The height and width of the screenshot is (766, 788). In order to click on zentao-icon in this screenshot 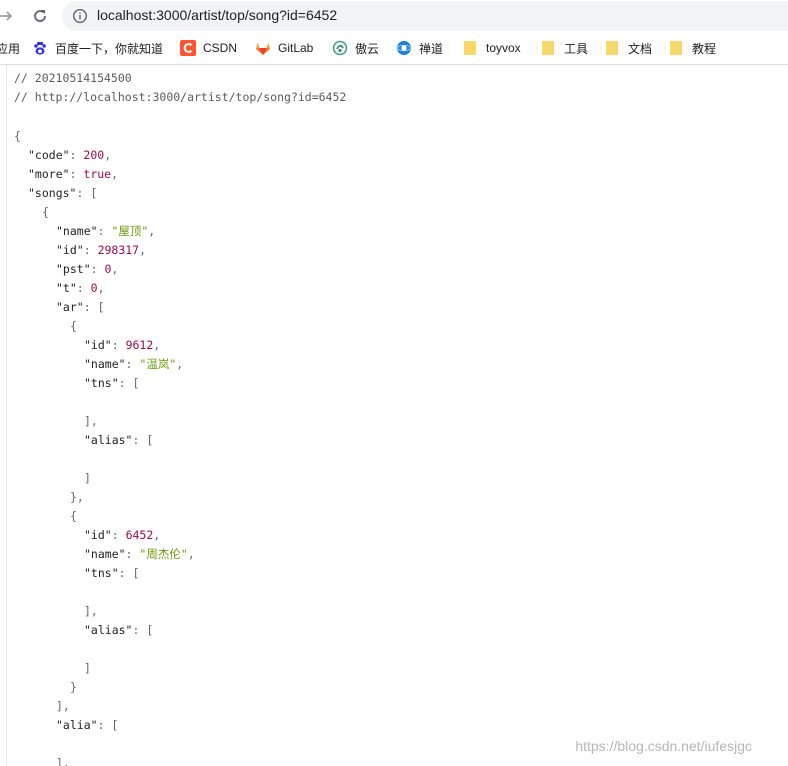, I will do `click(404, 48)`.